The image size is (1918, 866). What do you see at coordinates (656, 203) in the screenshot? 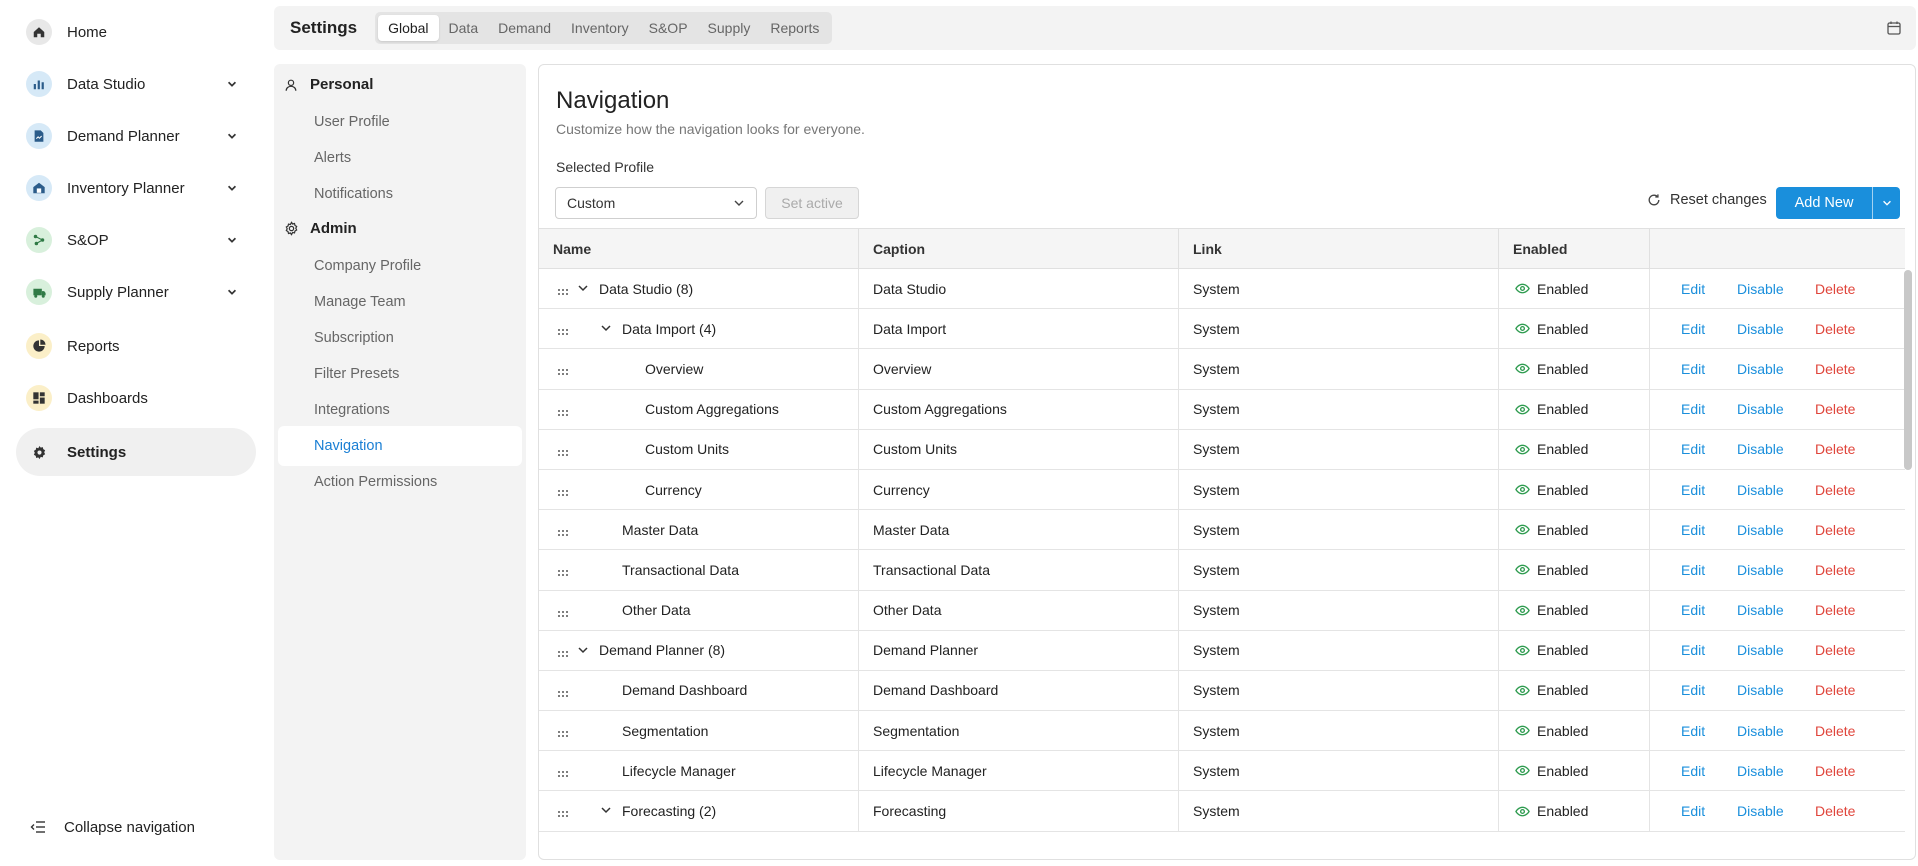
I see `profile-select: Custom` at bounding box center [656, 203].